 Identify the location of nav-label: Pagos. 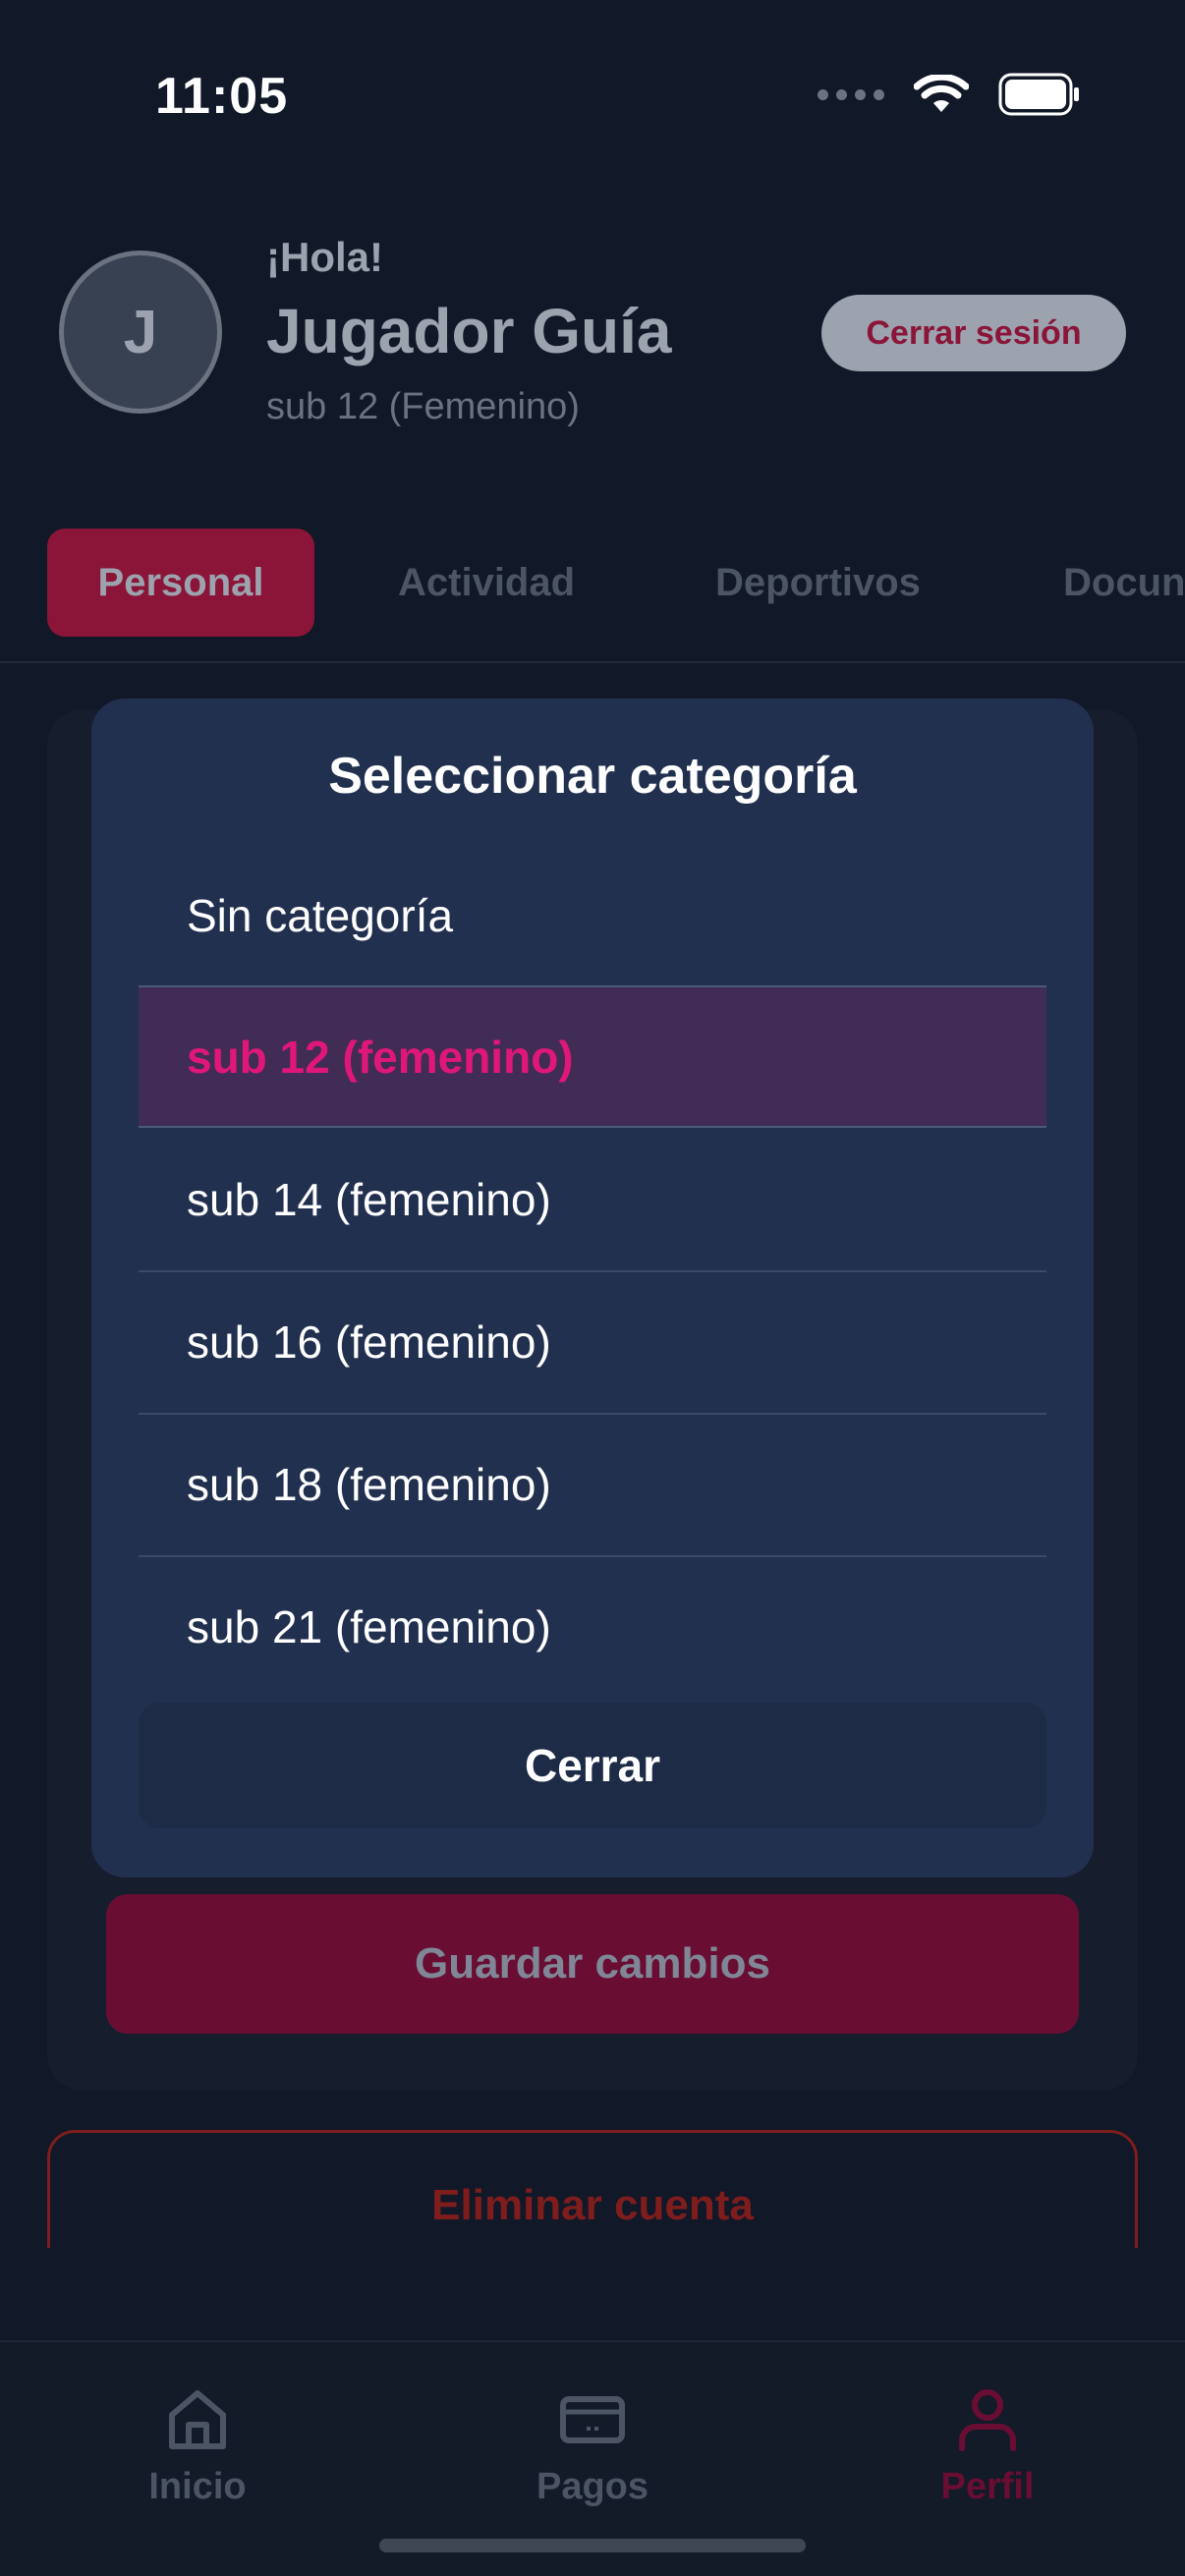
(592, 2486).